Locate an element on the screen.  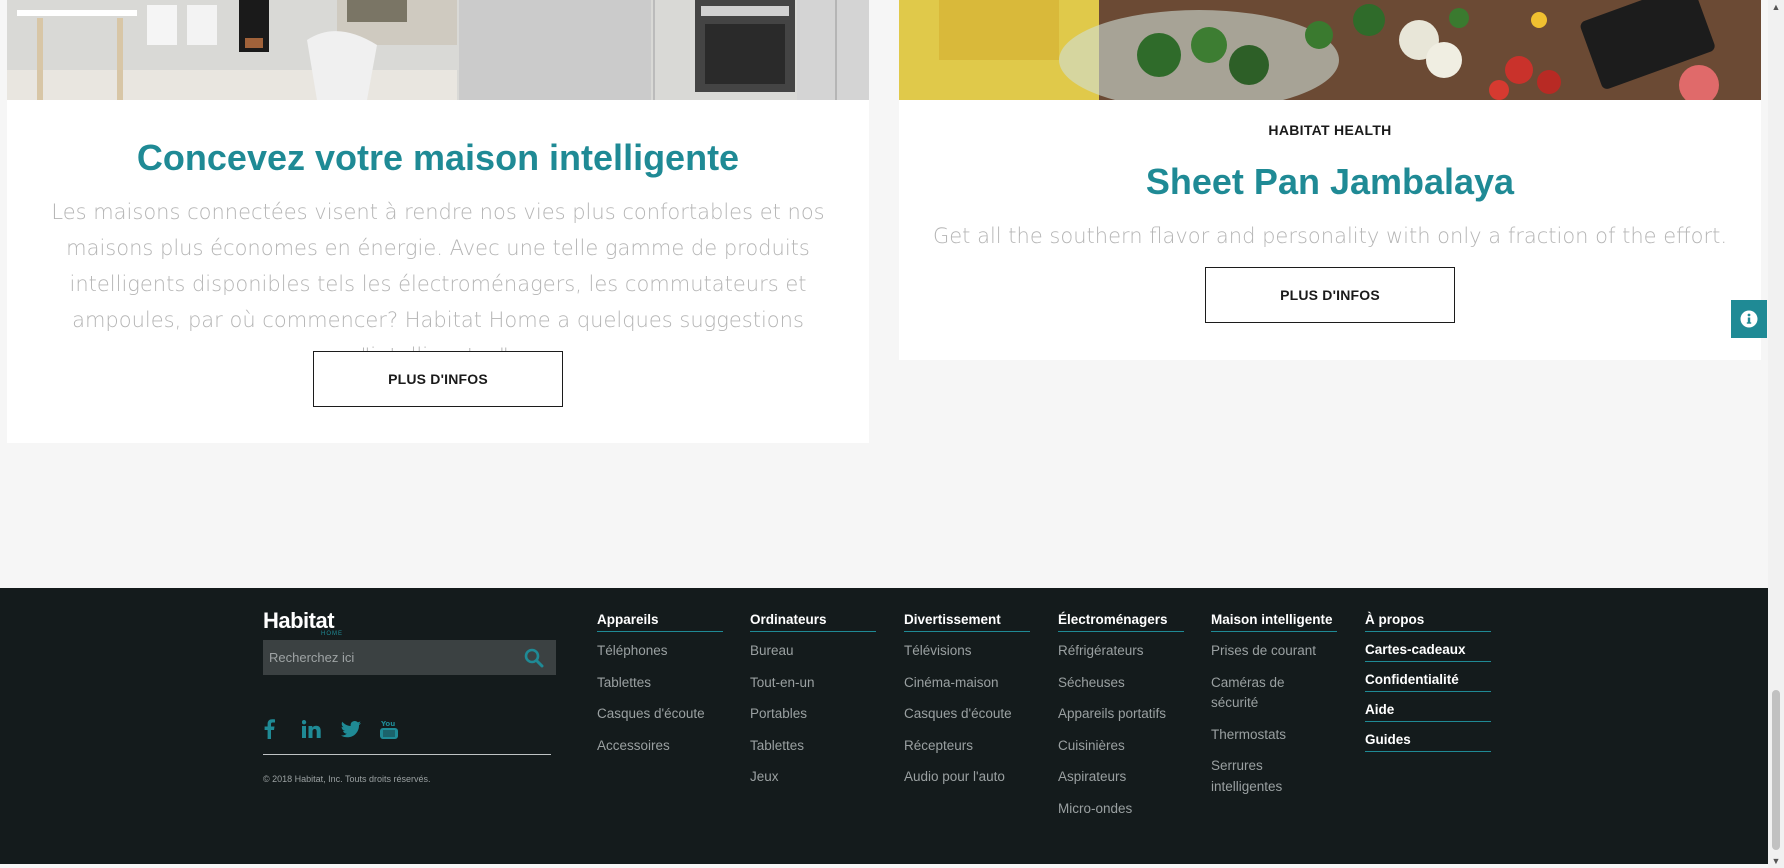
column-title: Divertissement is located at coordinates (967, 622).